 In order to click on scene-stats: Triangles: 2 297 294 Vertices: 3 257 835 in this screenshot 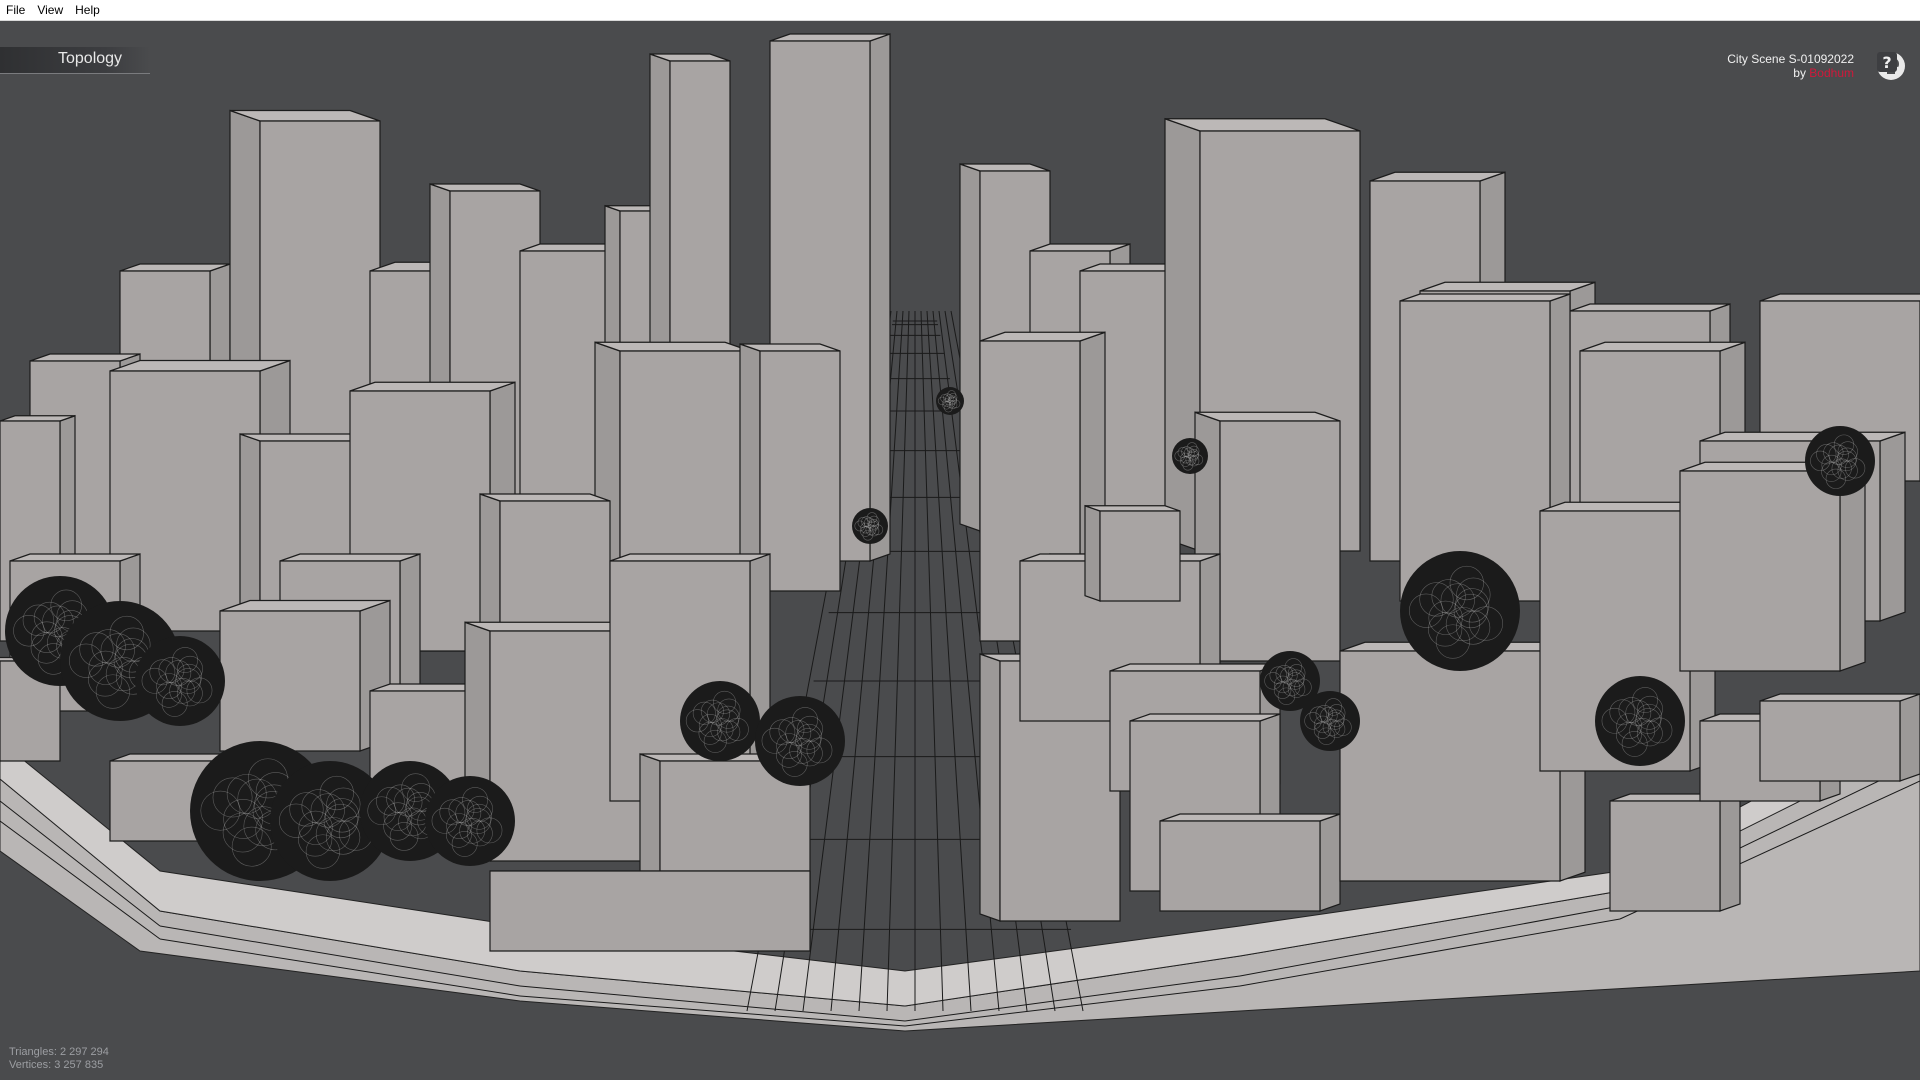, I will do `click(59, 1059)`.